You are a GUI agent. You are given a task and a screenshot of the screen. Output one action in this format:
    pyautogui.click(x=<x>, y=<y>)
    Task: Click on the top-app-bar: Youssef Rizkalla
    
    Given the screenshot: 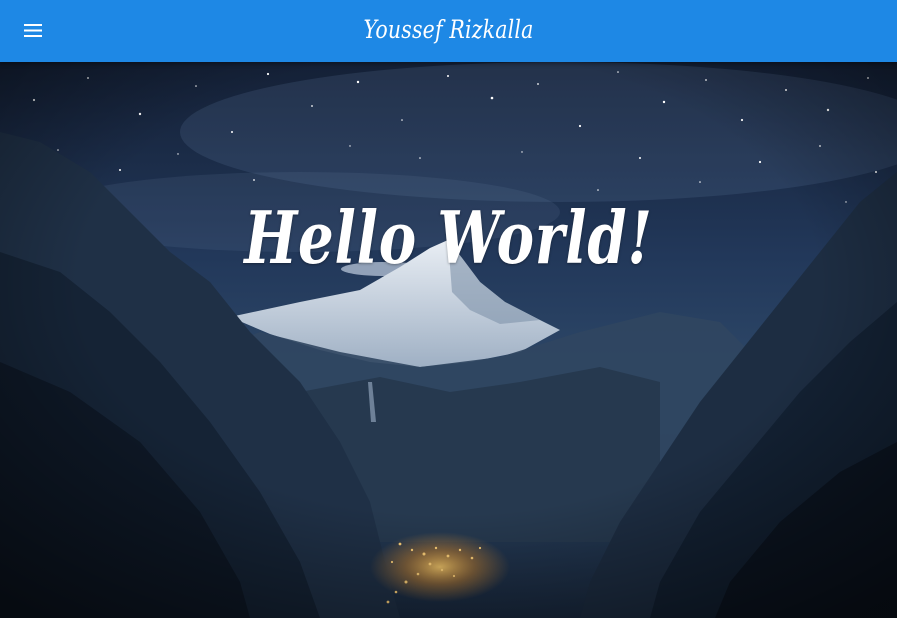 What is the action you would take?
    pyautogui.click(x=448, y=31)
    